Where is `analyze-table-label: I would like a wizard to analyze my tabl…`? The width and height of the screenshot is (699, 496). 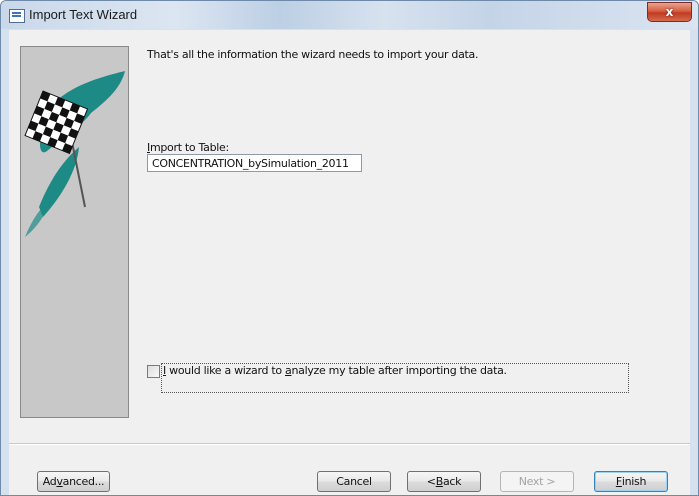
analyze-table-label: I would like a wizard to analyze my tabl… is located at coordinates (335, 370).